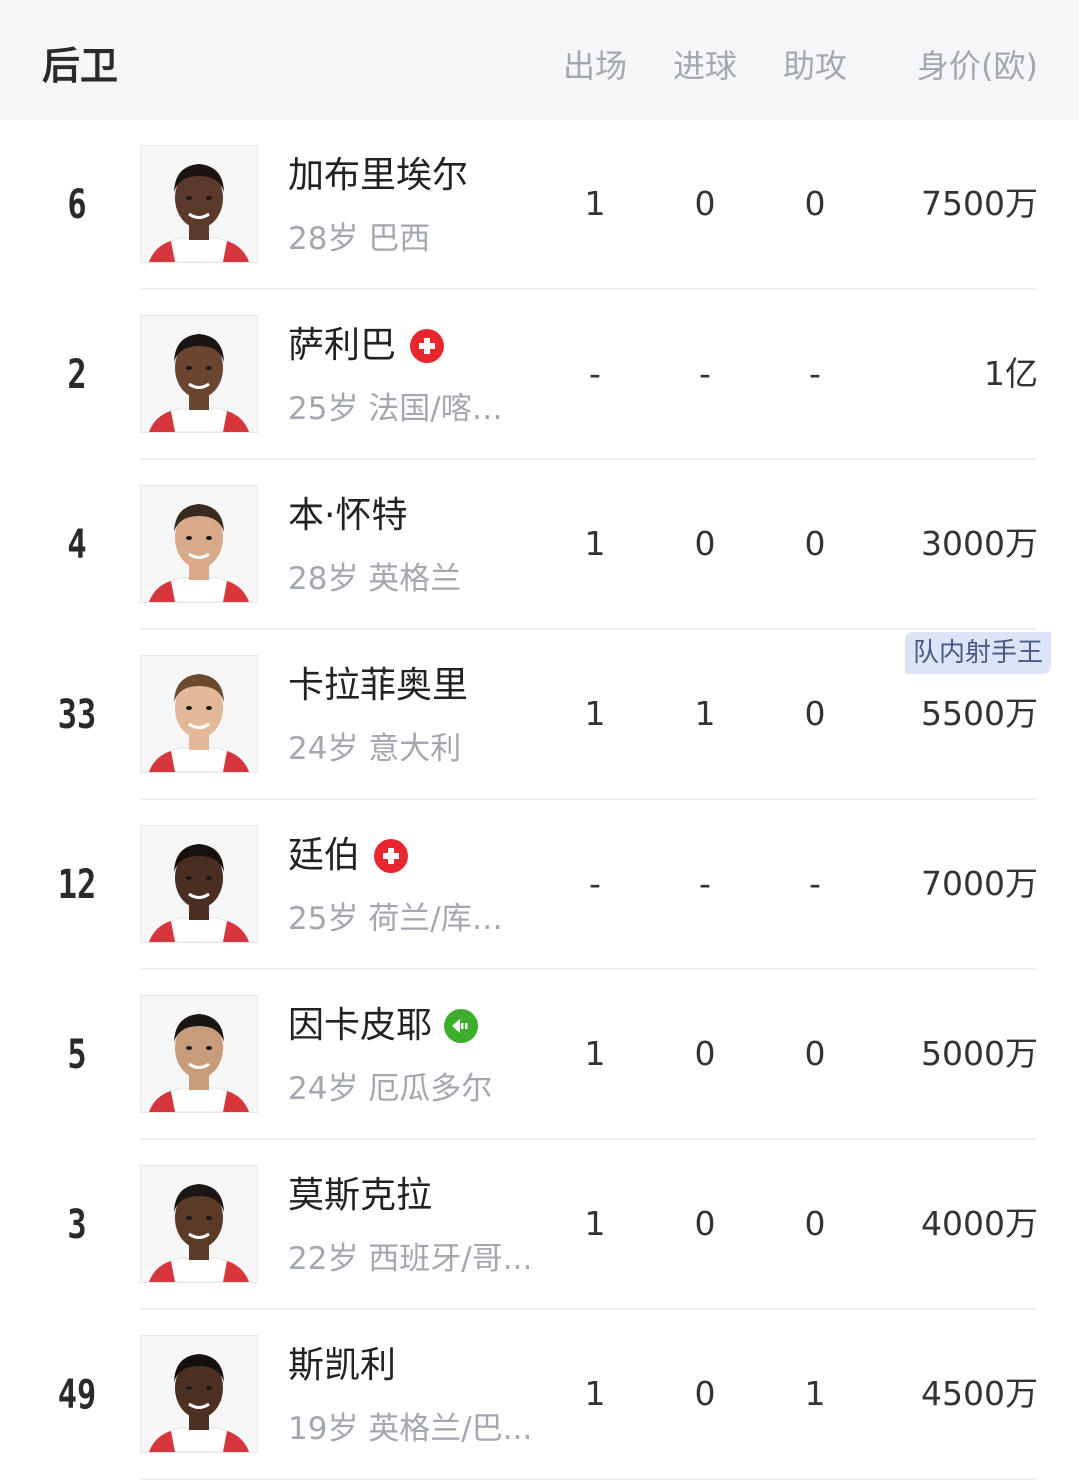  Describe the element at coordinates (77, 715) in the screenshot. I see `jersey-number: 33` at that location.